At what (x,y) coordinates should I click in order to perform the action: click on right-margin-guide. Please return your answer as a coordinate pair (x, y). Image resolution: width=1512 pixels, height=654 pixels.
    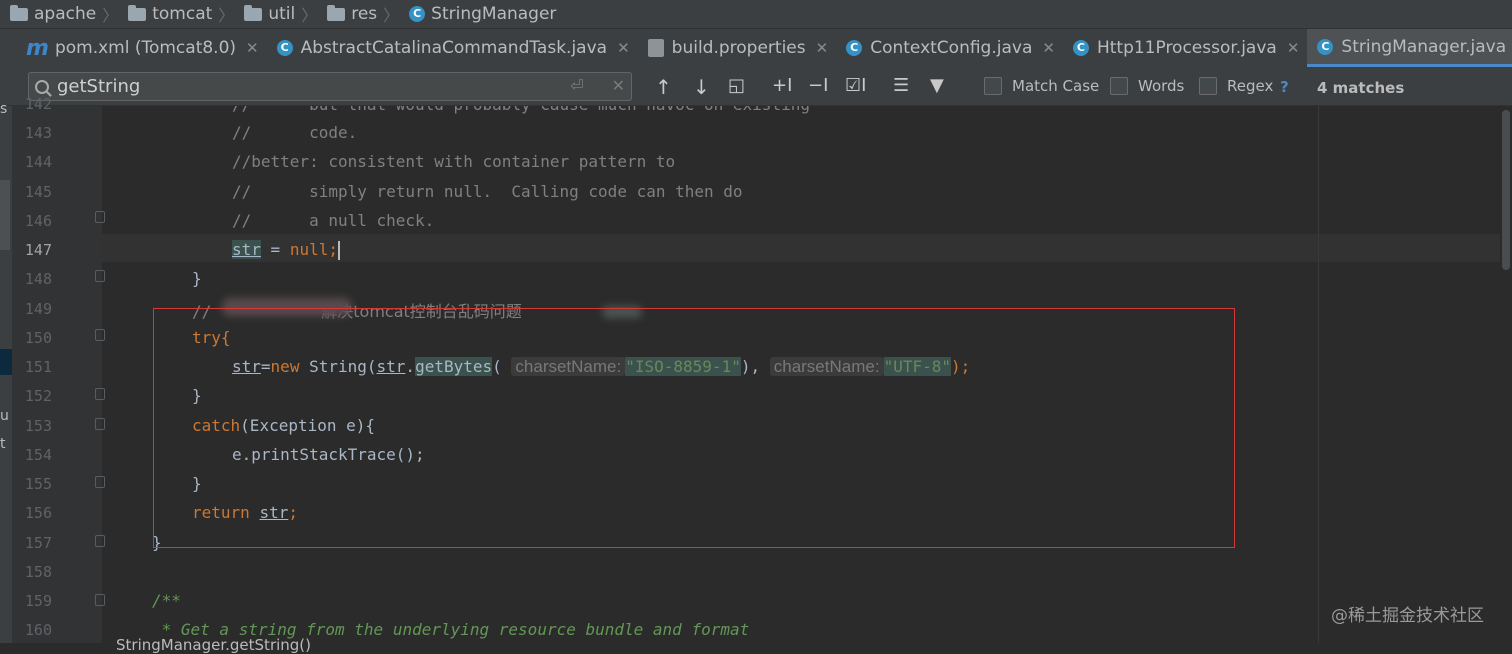
    Looking at the image, I should click on (1318, 374).